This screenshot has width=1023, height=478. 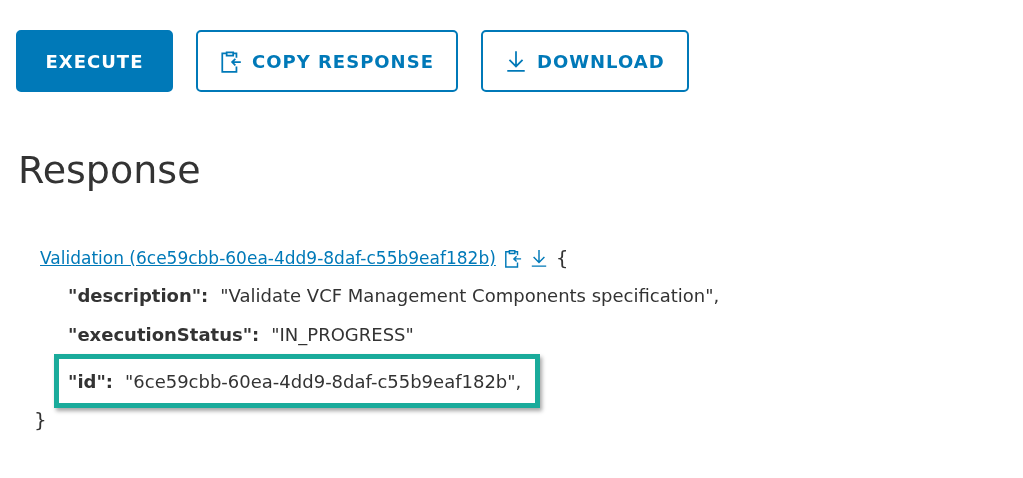 I want to click on execute-button: EXECUTE, so click(x=94, y=61).